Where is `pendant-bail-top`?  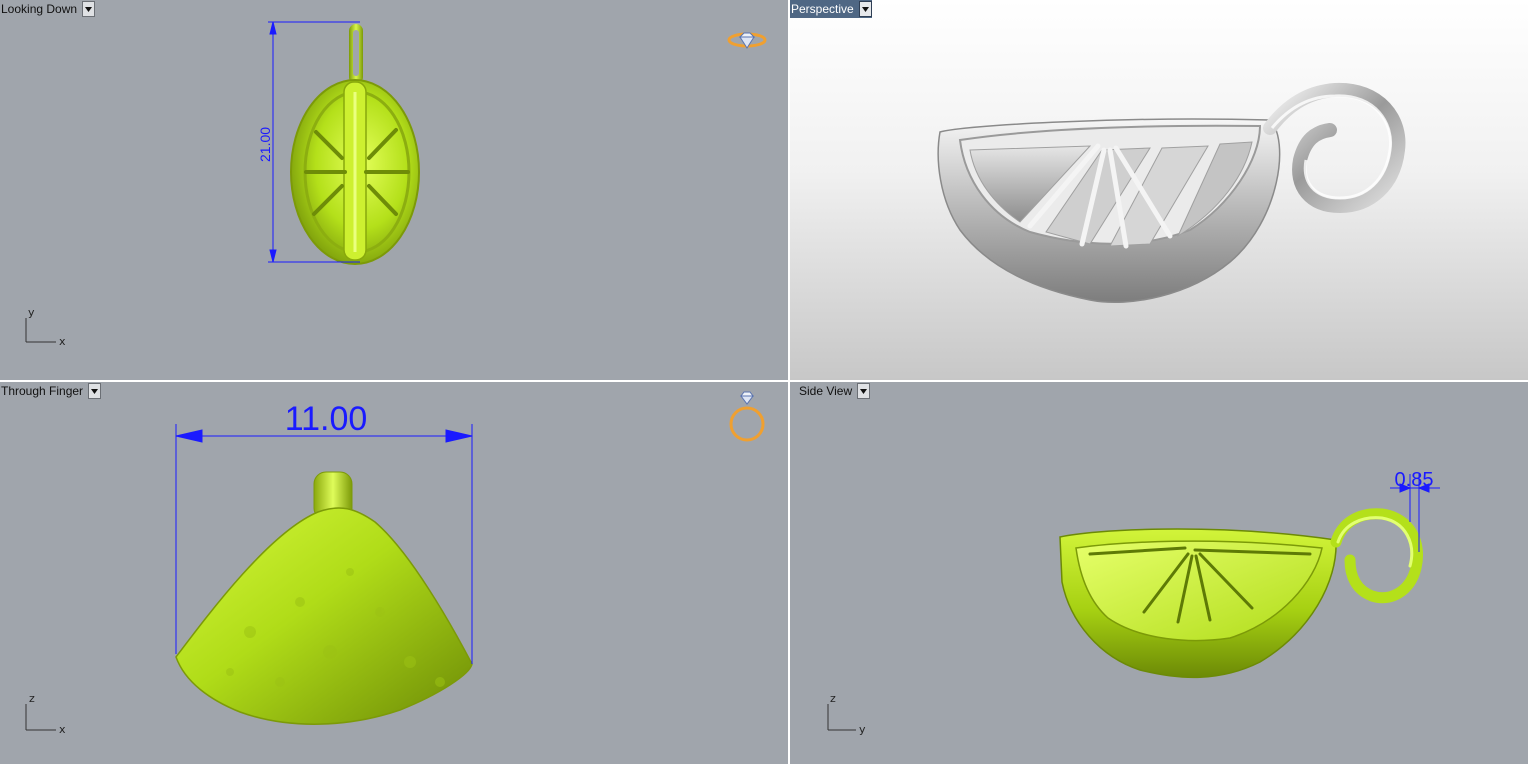 pendant-bail-top is located at coordinates (356, 54).